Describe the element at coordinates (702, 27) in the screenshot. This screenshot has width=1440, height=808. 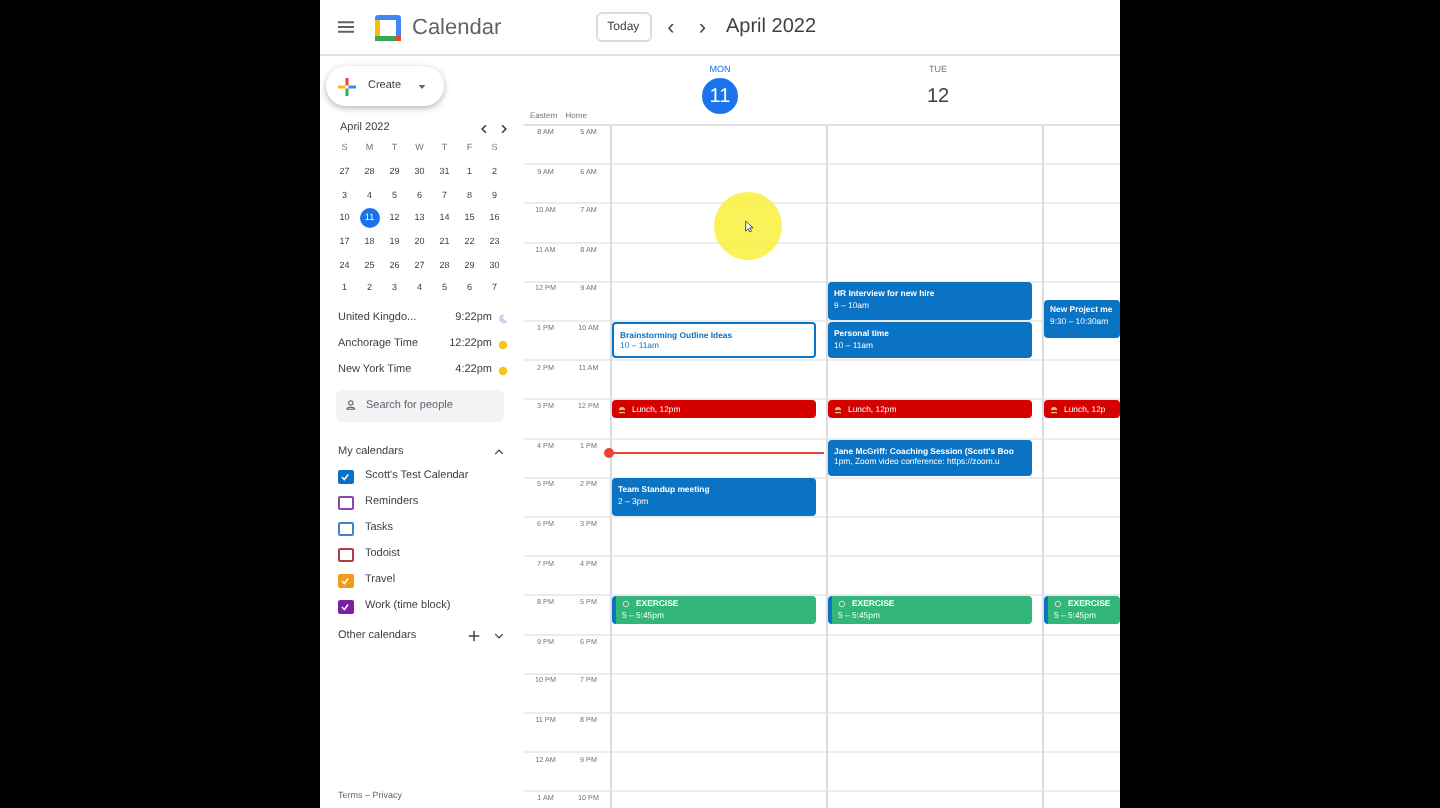
I see `next-button: ›` at that location.